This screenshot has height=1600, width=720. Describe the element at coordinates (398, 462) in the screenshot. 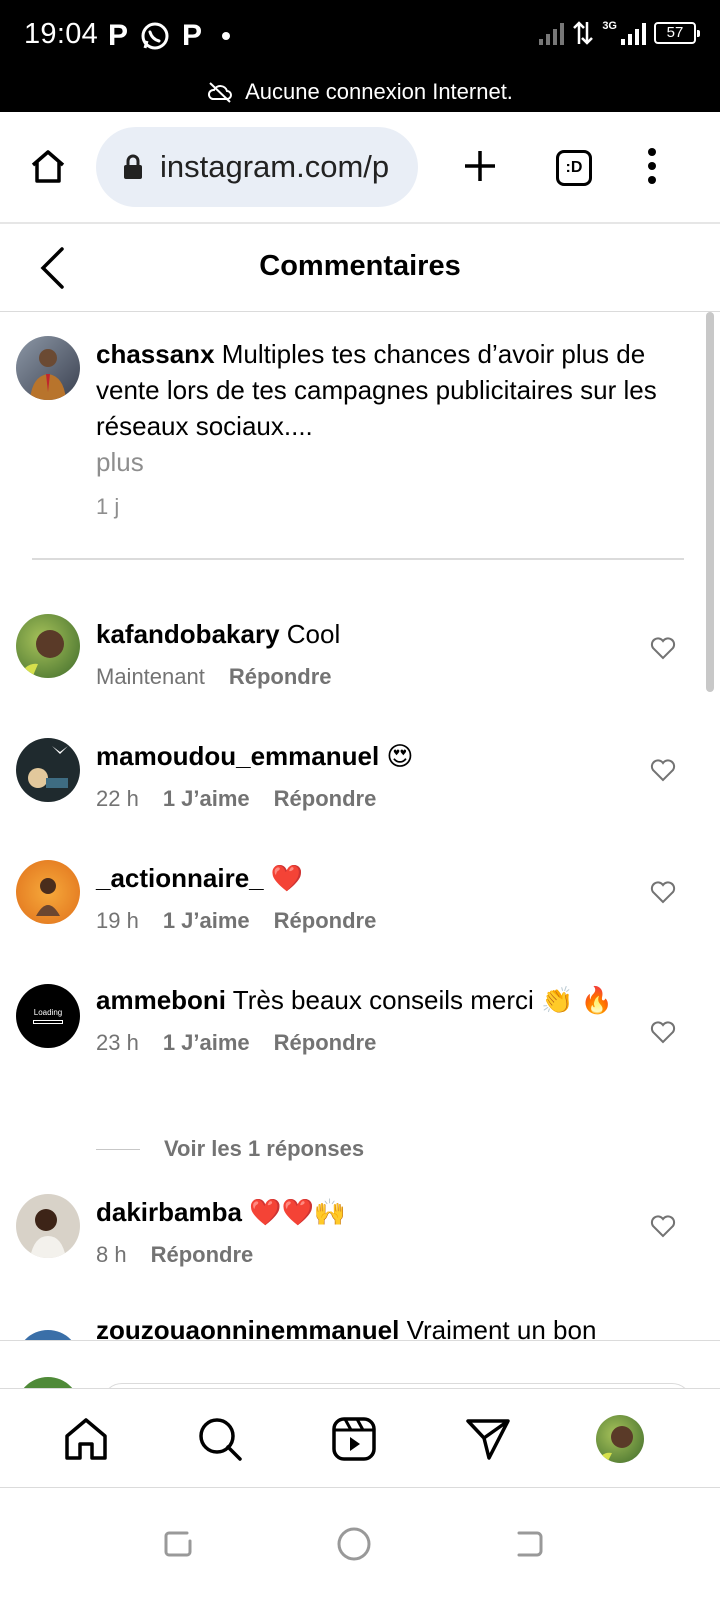

I see `more-link: plus` at that location.